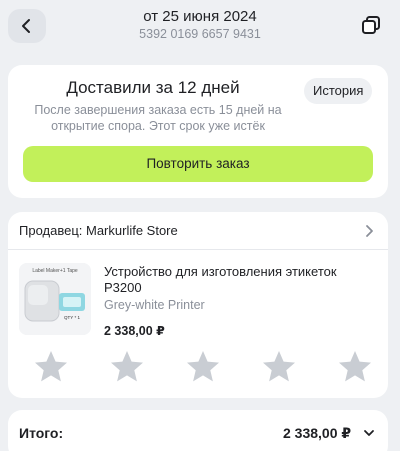  Describe the element at coordinates (338, 91) in the screenshot. I see `history-button: История` at that location.